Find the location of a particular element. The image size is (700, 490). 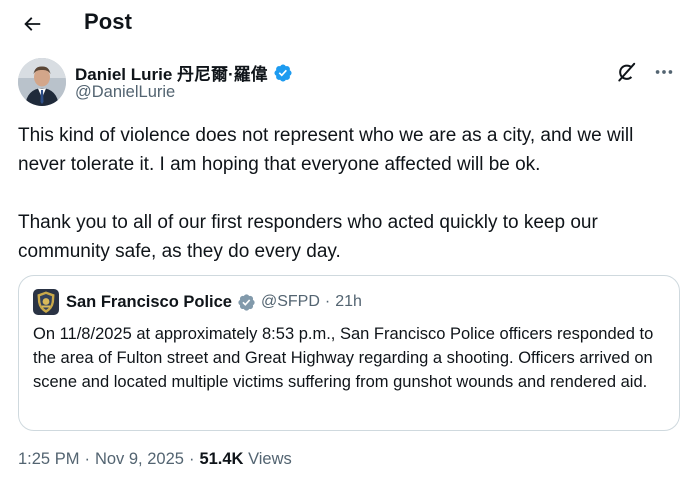

avatar is located at coordinates (42, 82).